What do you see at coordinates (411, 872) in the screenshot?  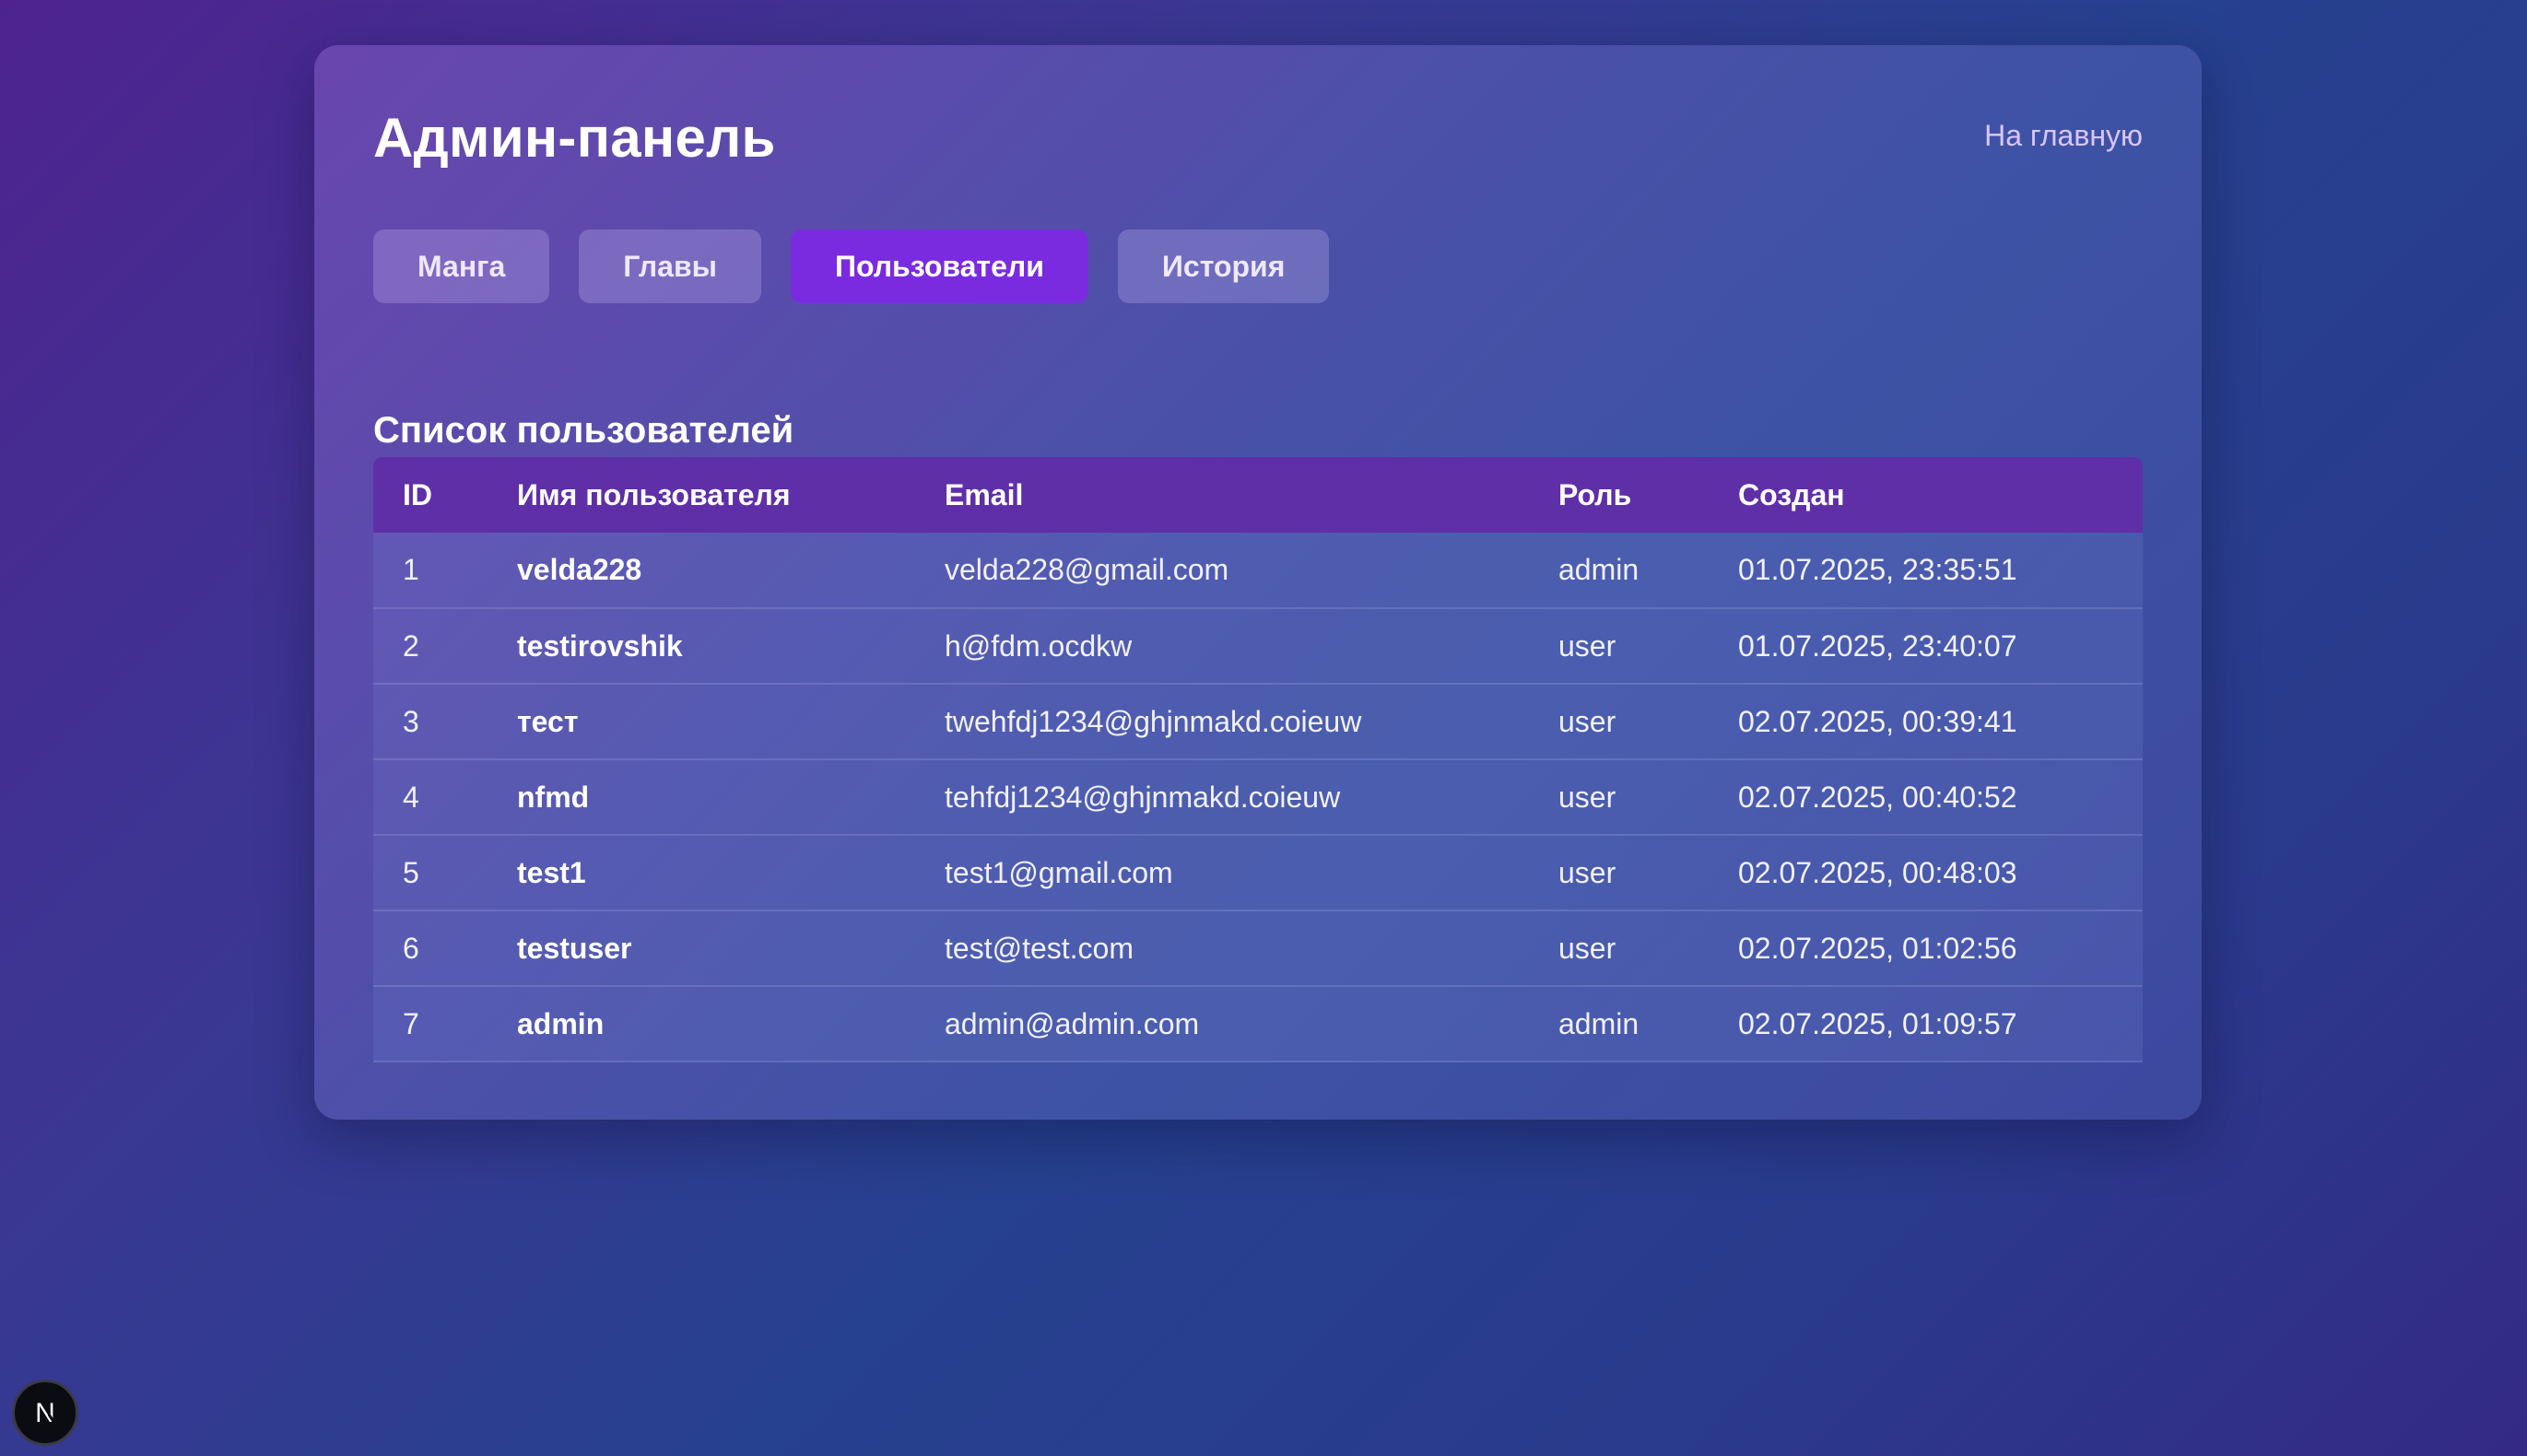 I see `cell-id: 5` at bounding box center [411, 872].